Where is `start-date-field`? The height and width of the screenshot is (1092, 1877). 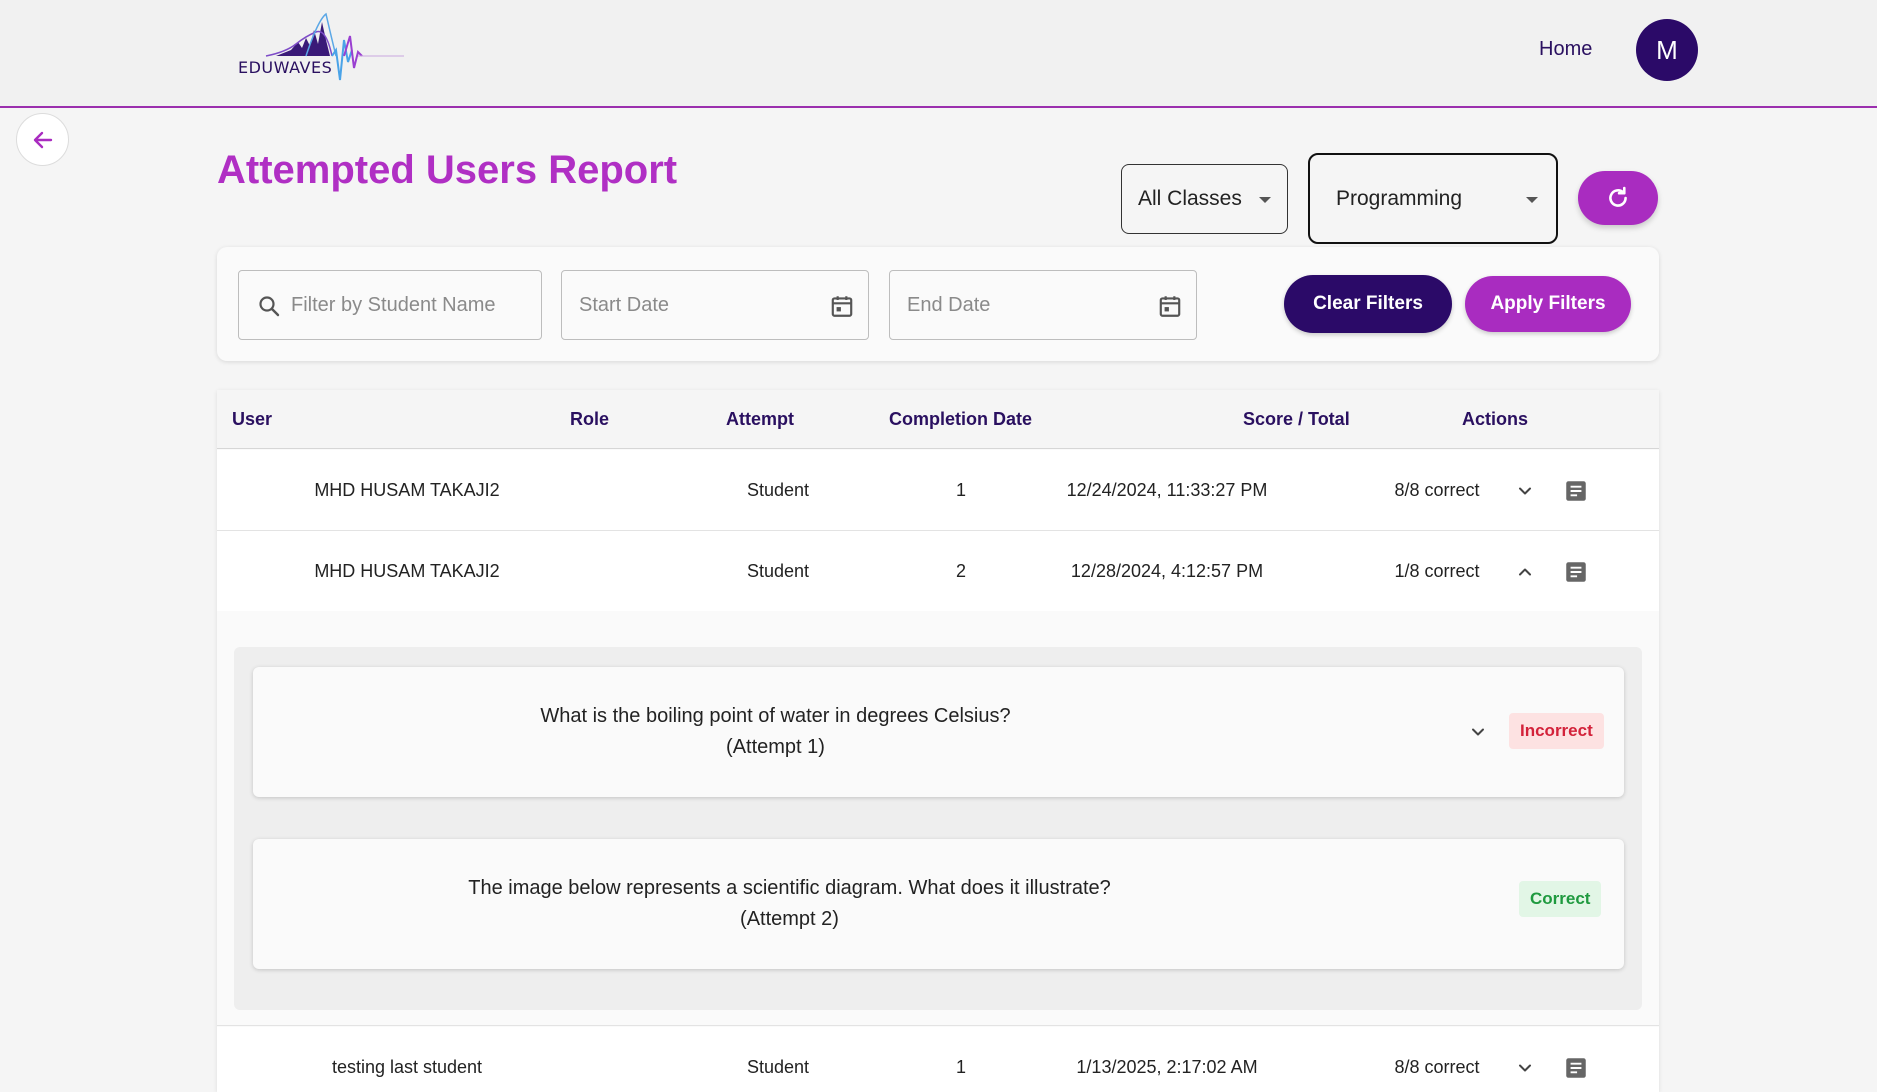 start-date-field is located at coordinates (715, 305).